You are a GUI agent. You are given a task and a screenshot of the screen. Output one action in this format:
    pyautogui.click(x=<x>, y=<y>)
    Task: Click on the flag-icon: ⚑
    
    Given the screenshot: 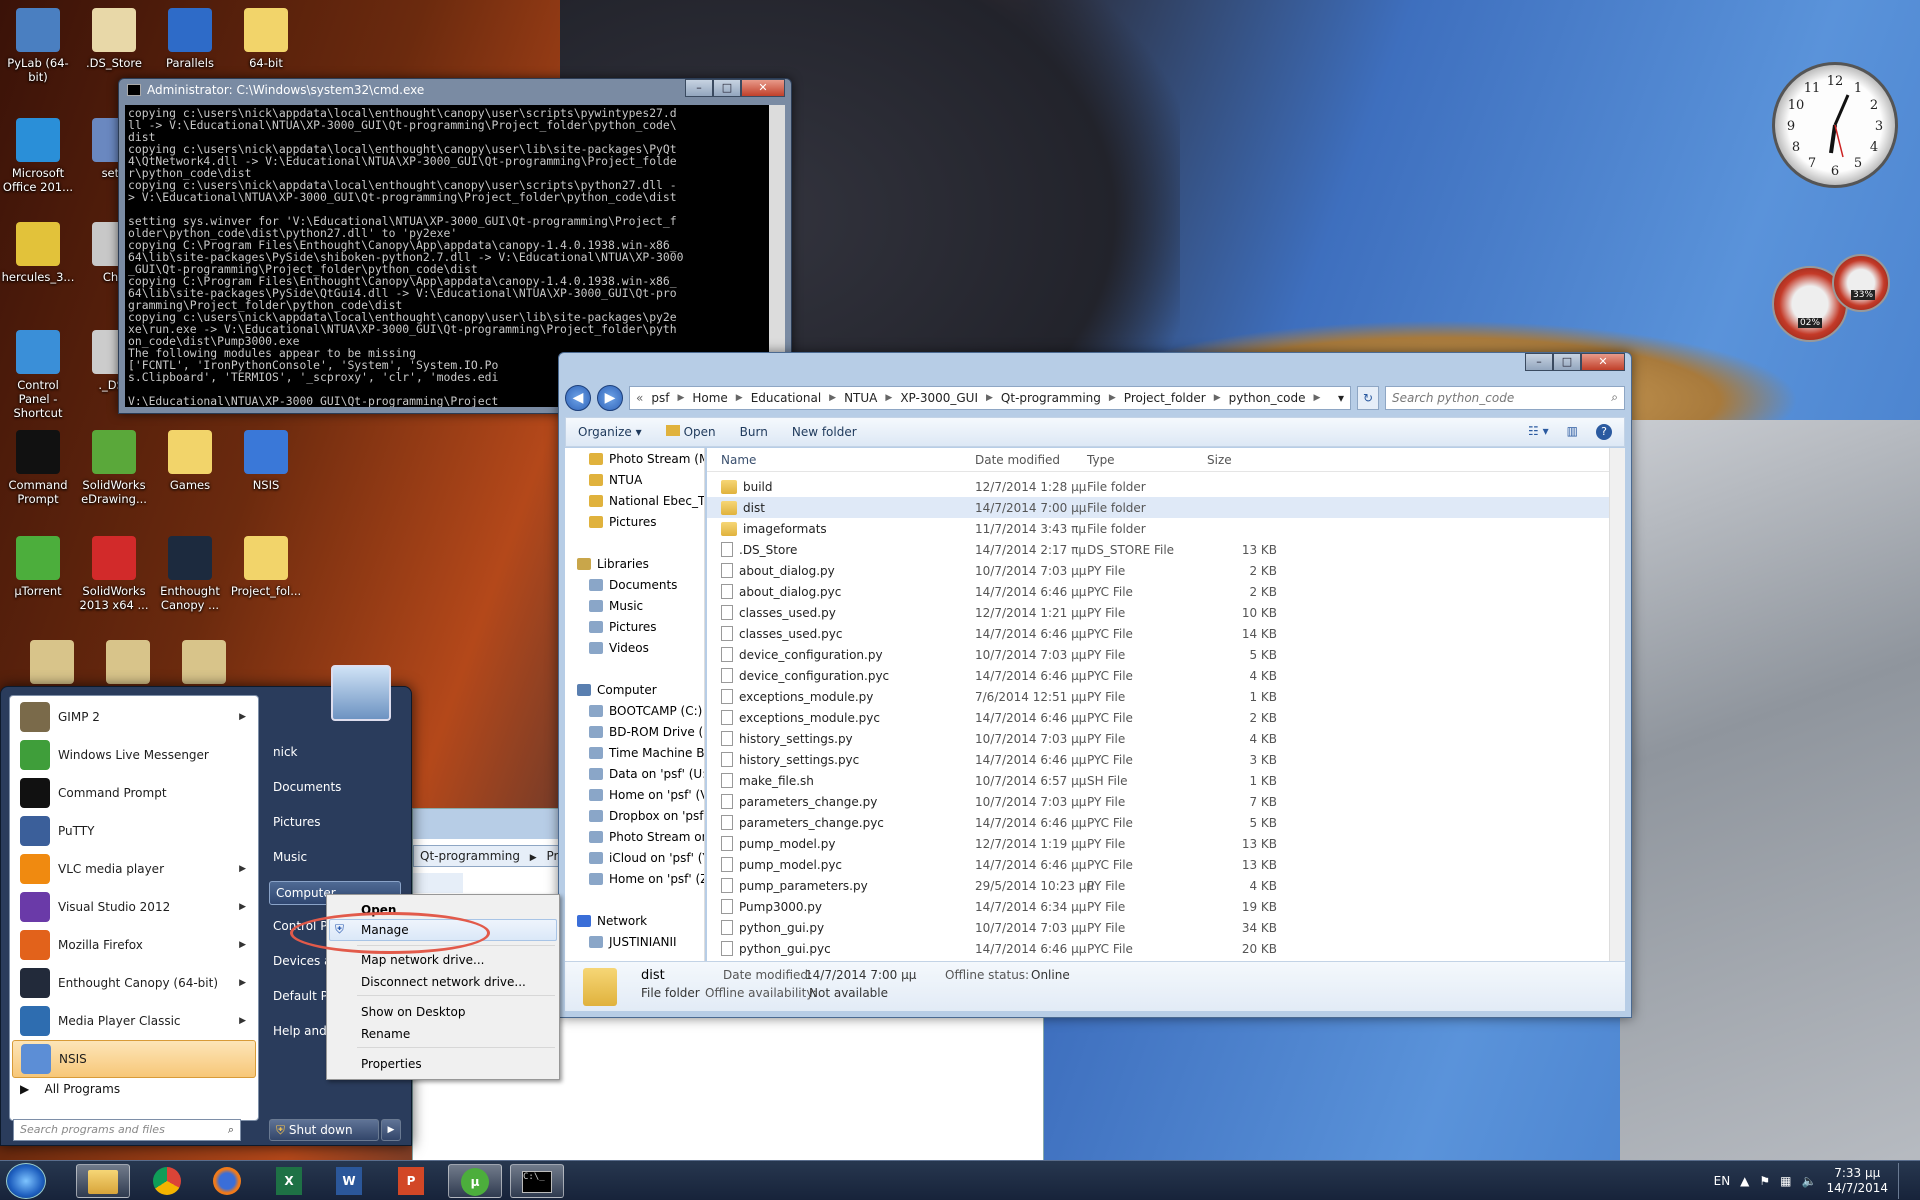 What is the action you would take?
    pyautogui.click(x=1764, y=1181)
    